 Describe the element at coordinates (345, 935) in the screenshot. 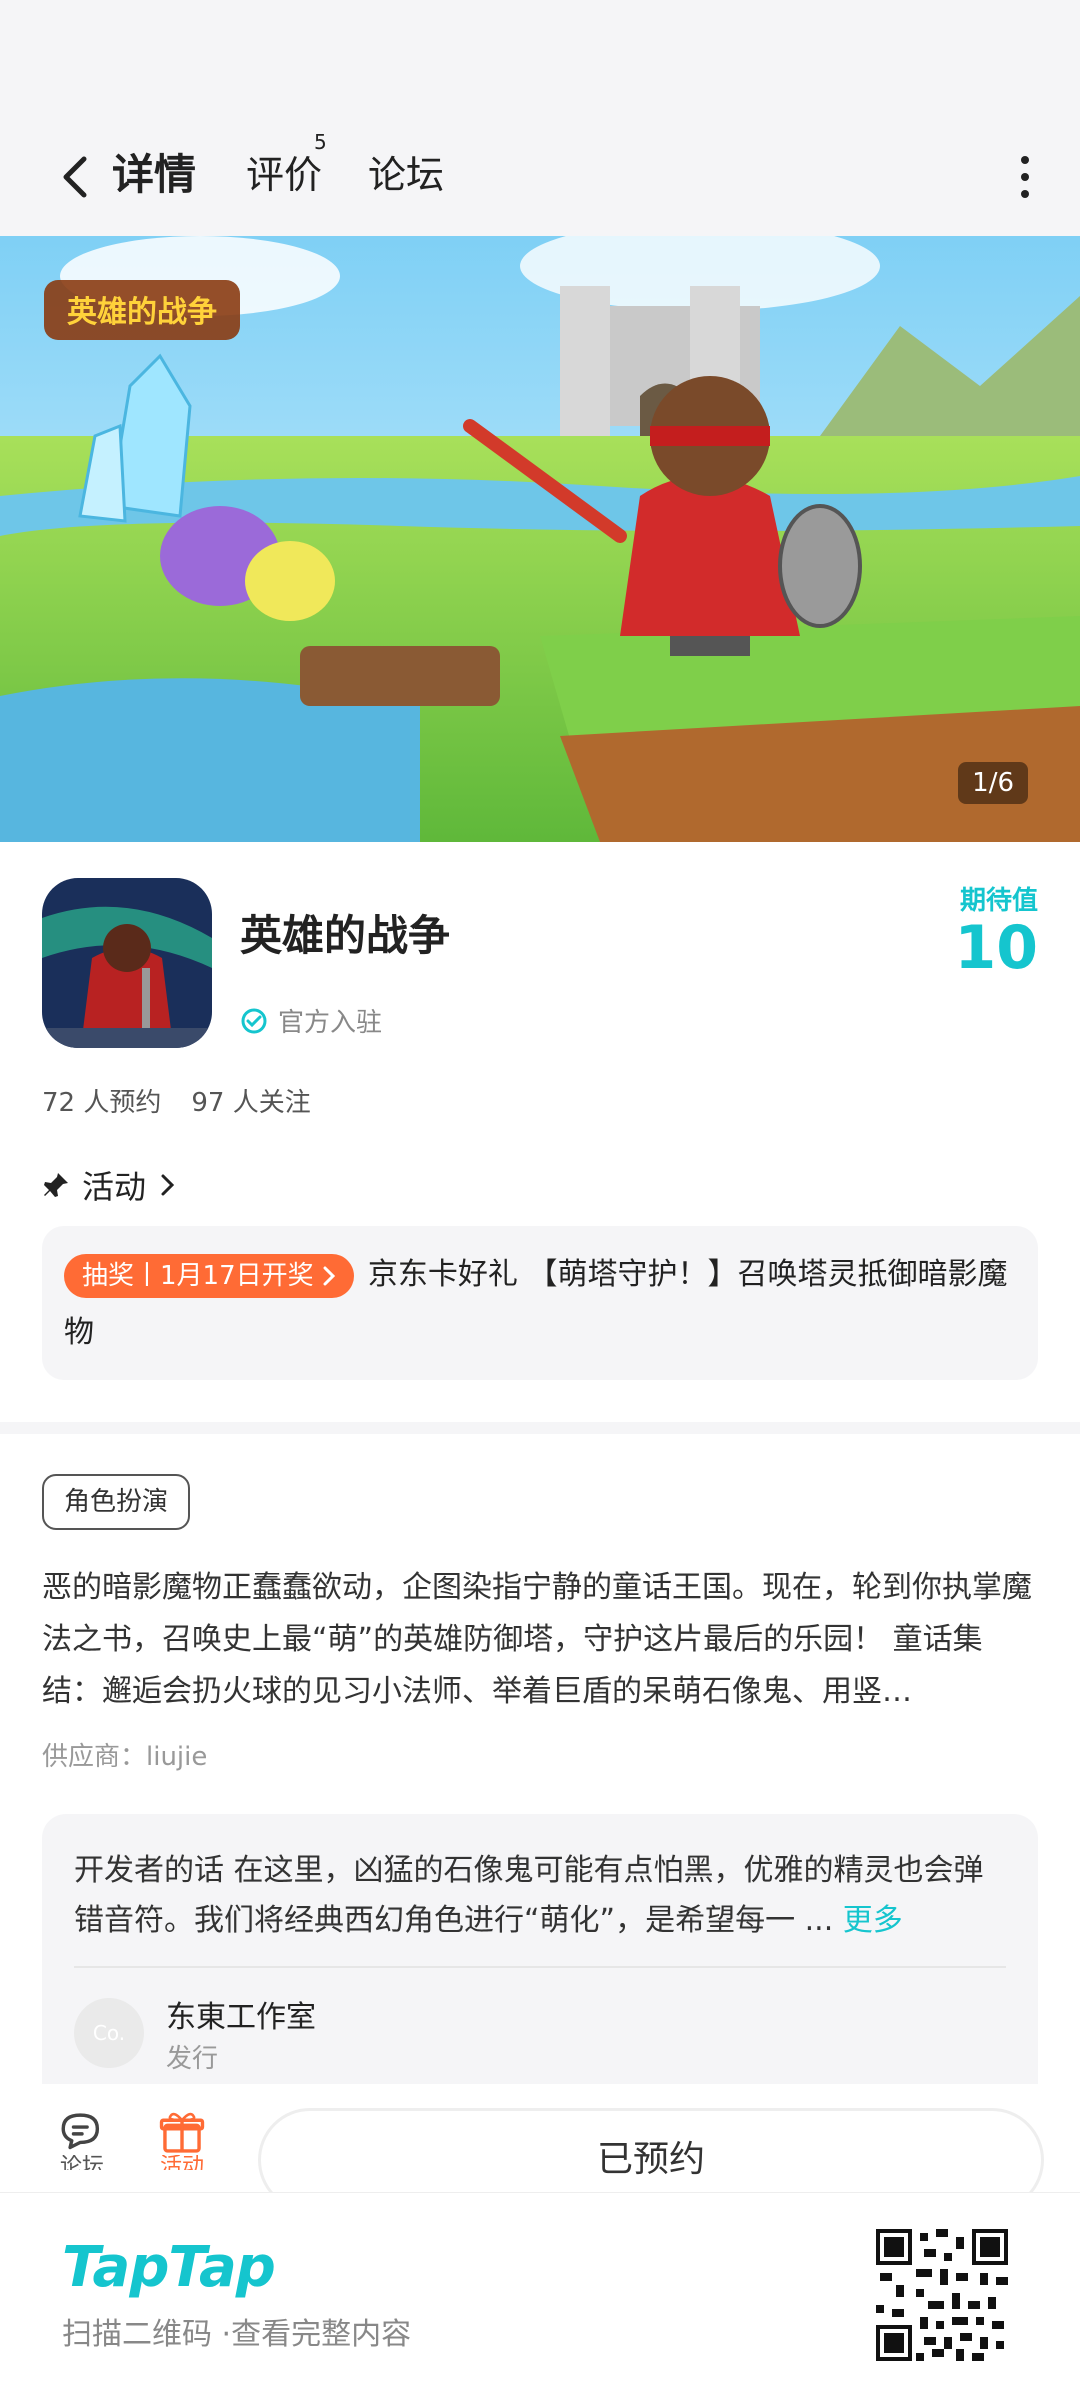

I see `game-title: 英雄的战争` at that location.